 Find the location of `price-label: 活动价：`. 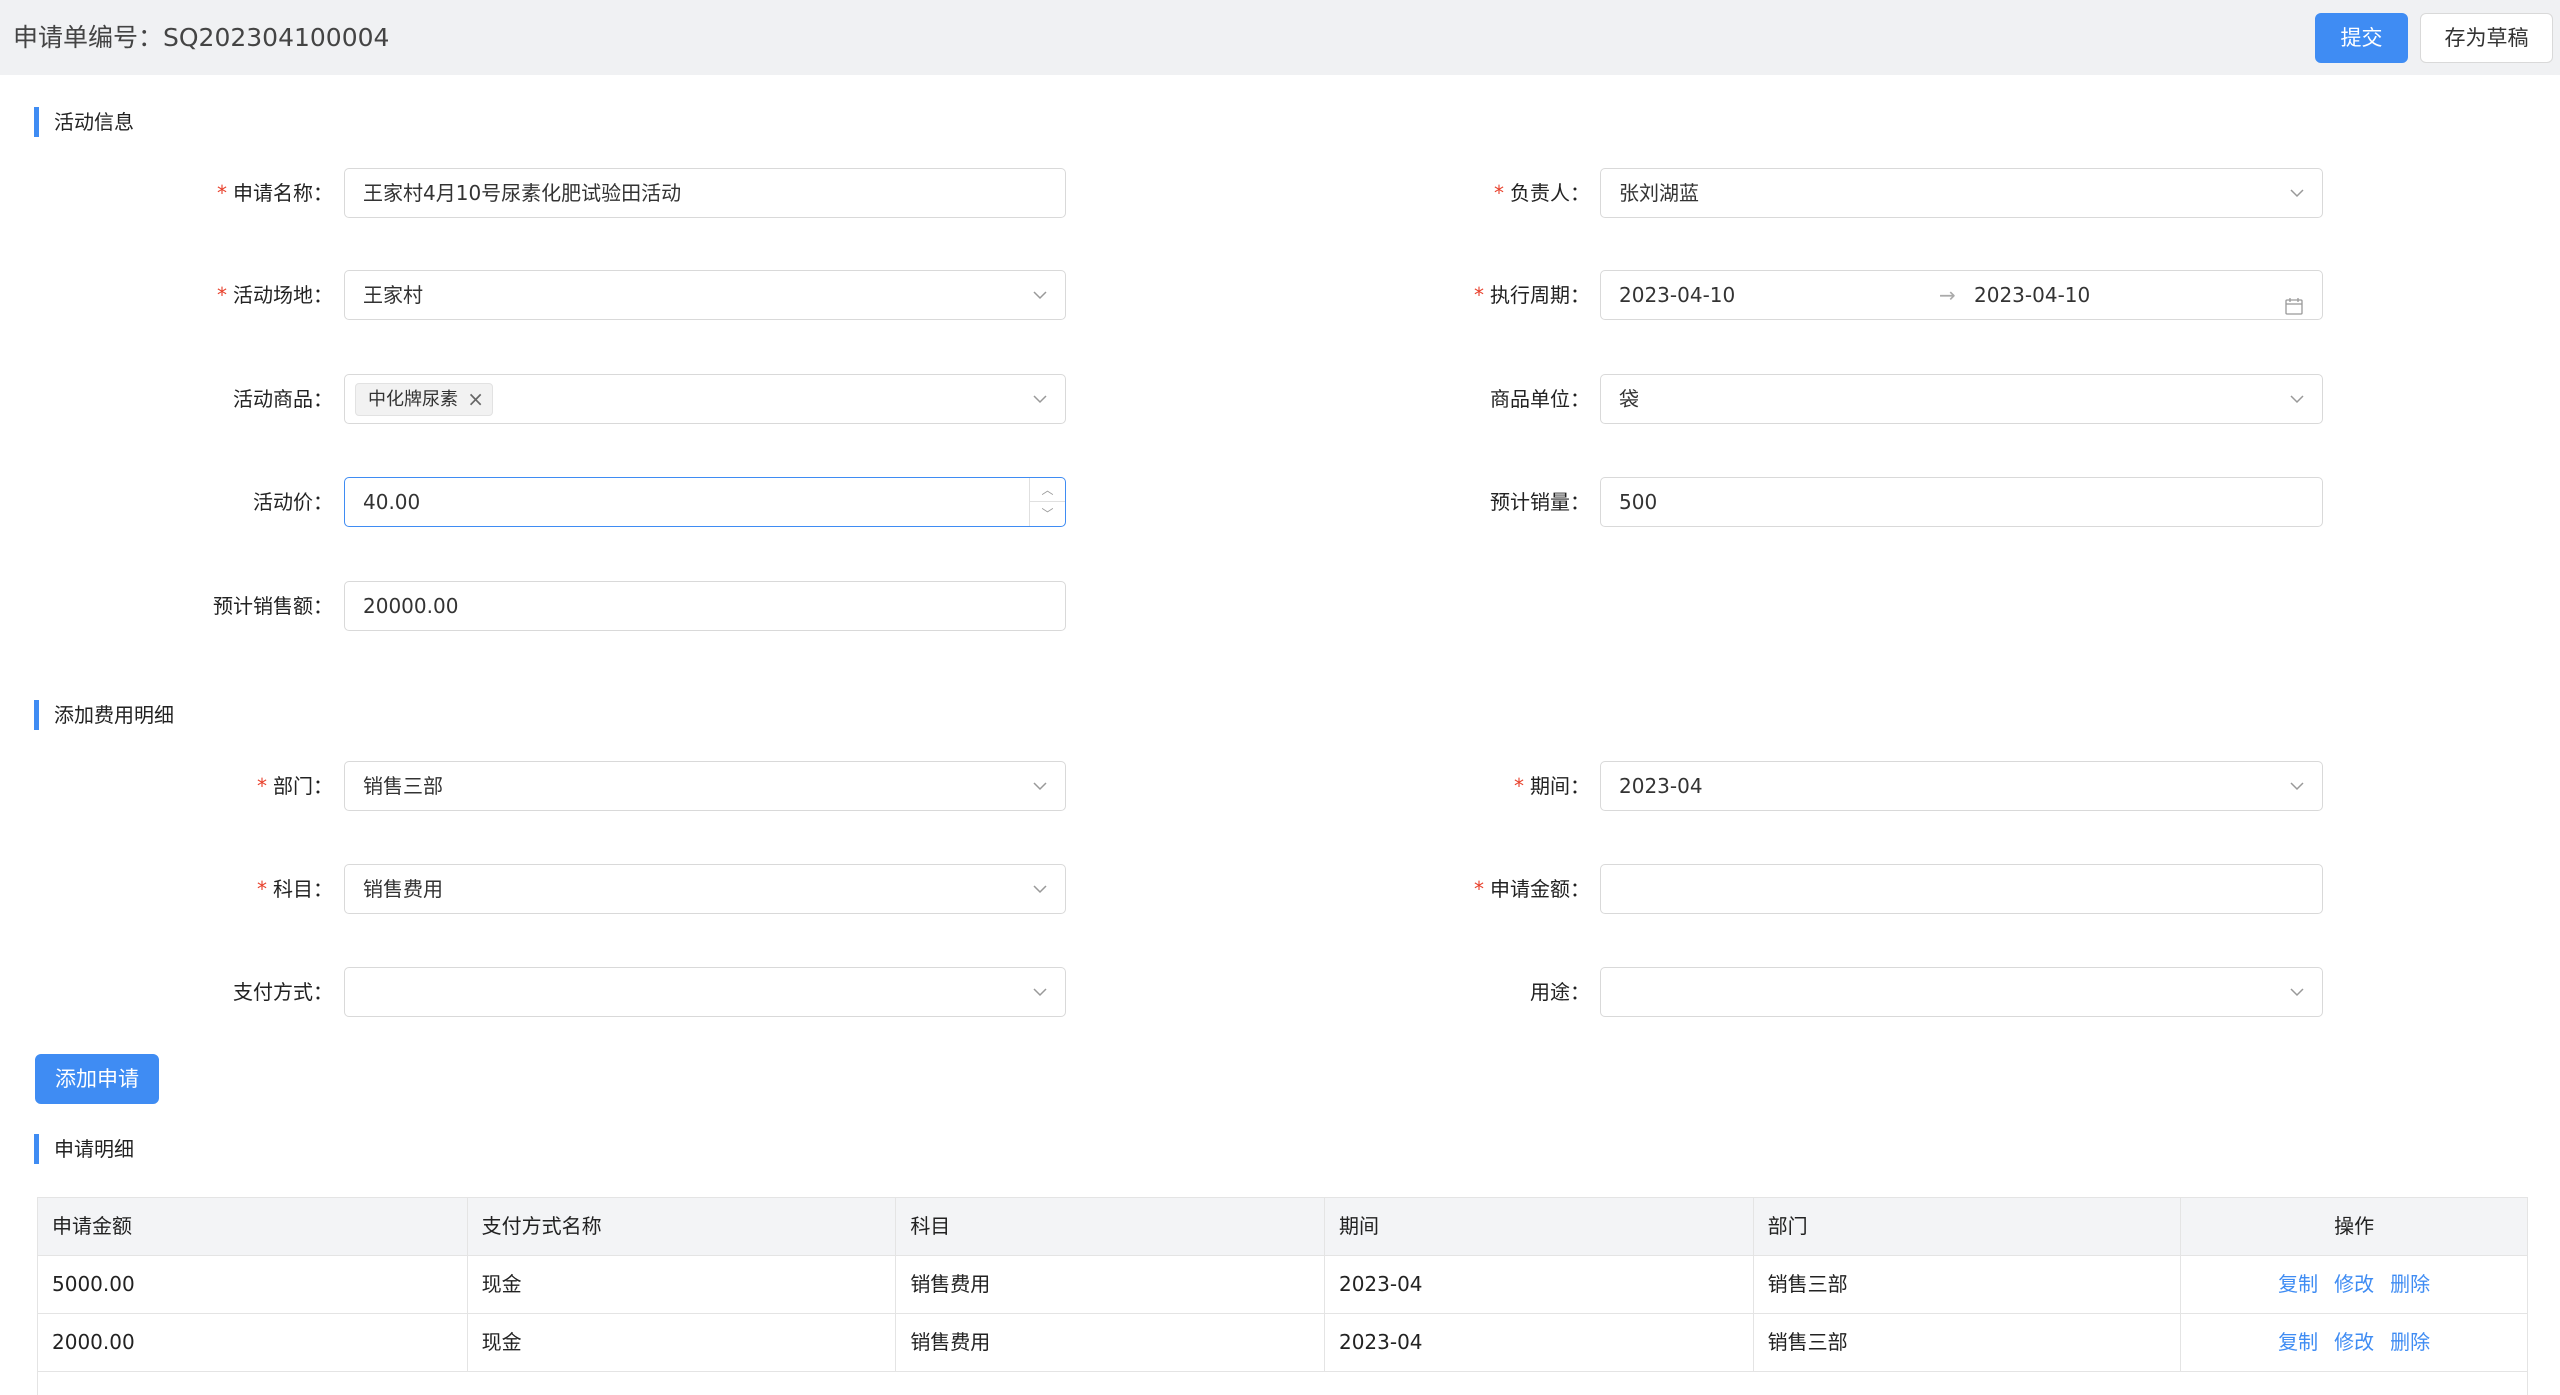

price-label: 活动价： is located at coordinates (293, 502).